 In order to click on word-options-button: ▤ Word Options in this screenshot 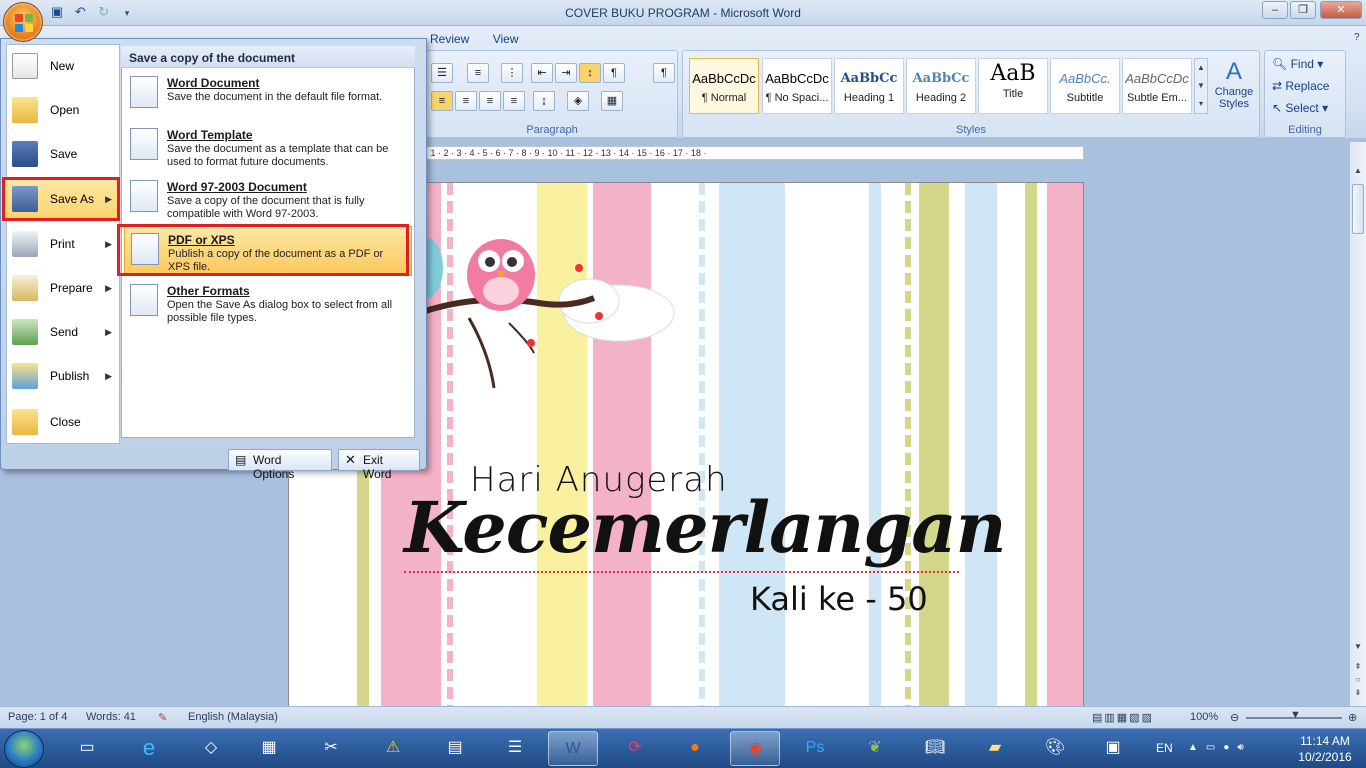, I will do `click(280, 465)`.